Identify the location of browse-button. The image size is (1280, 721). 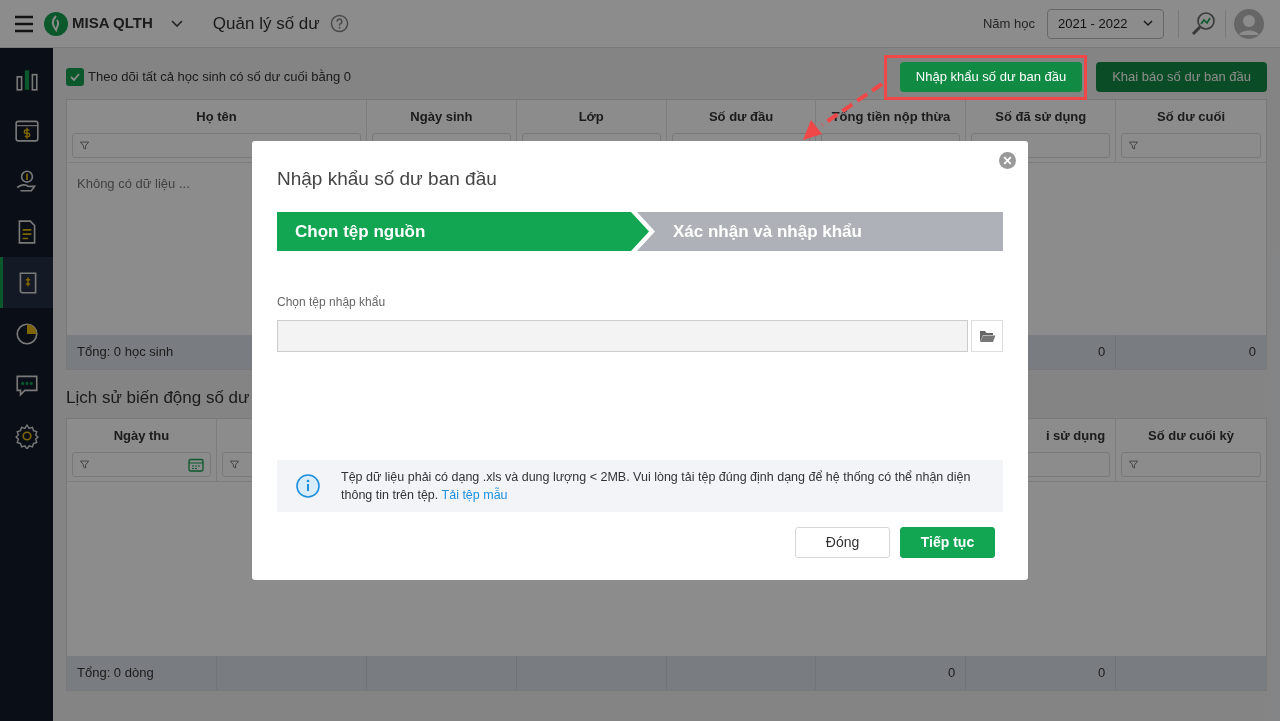
(987, 336).